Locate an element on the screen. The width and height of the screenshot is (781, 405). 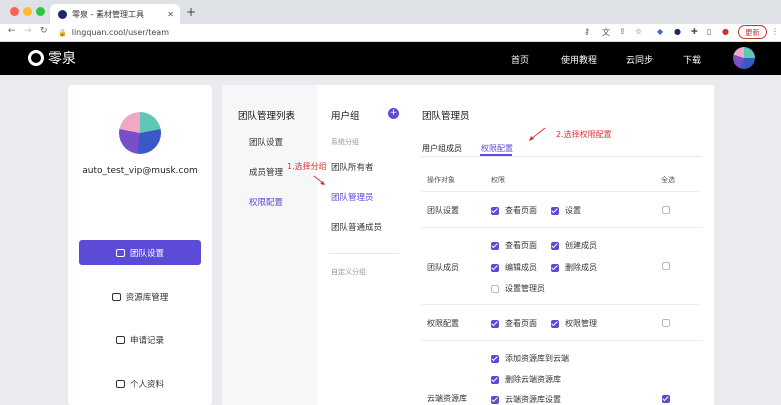
nav-tutorial: 使用教程 is located at coordinates (579, 59).